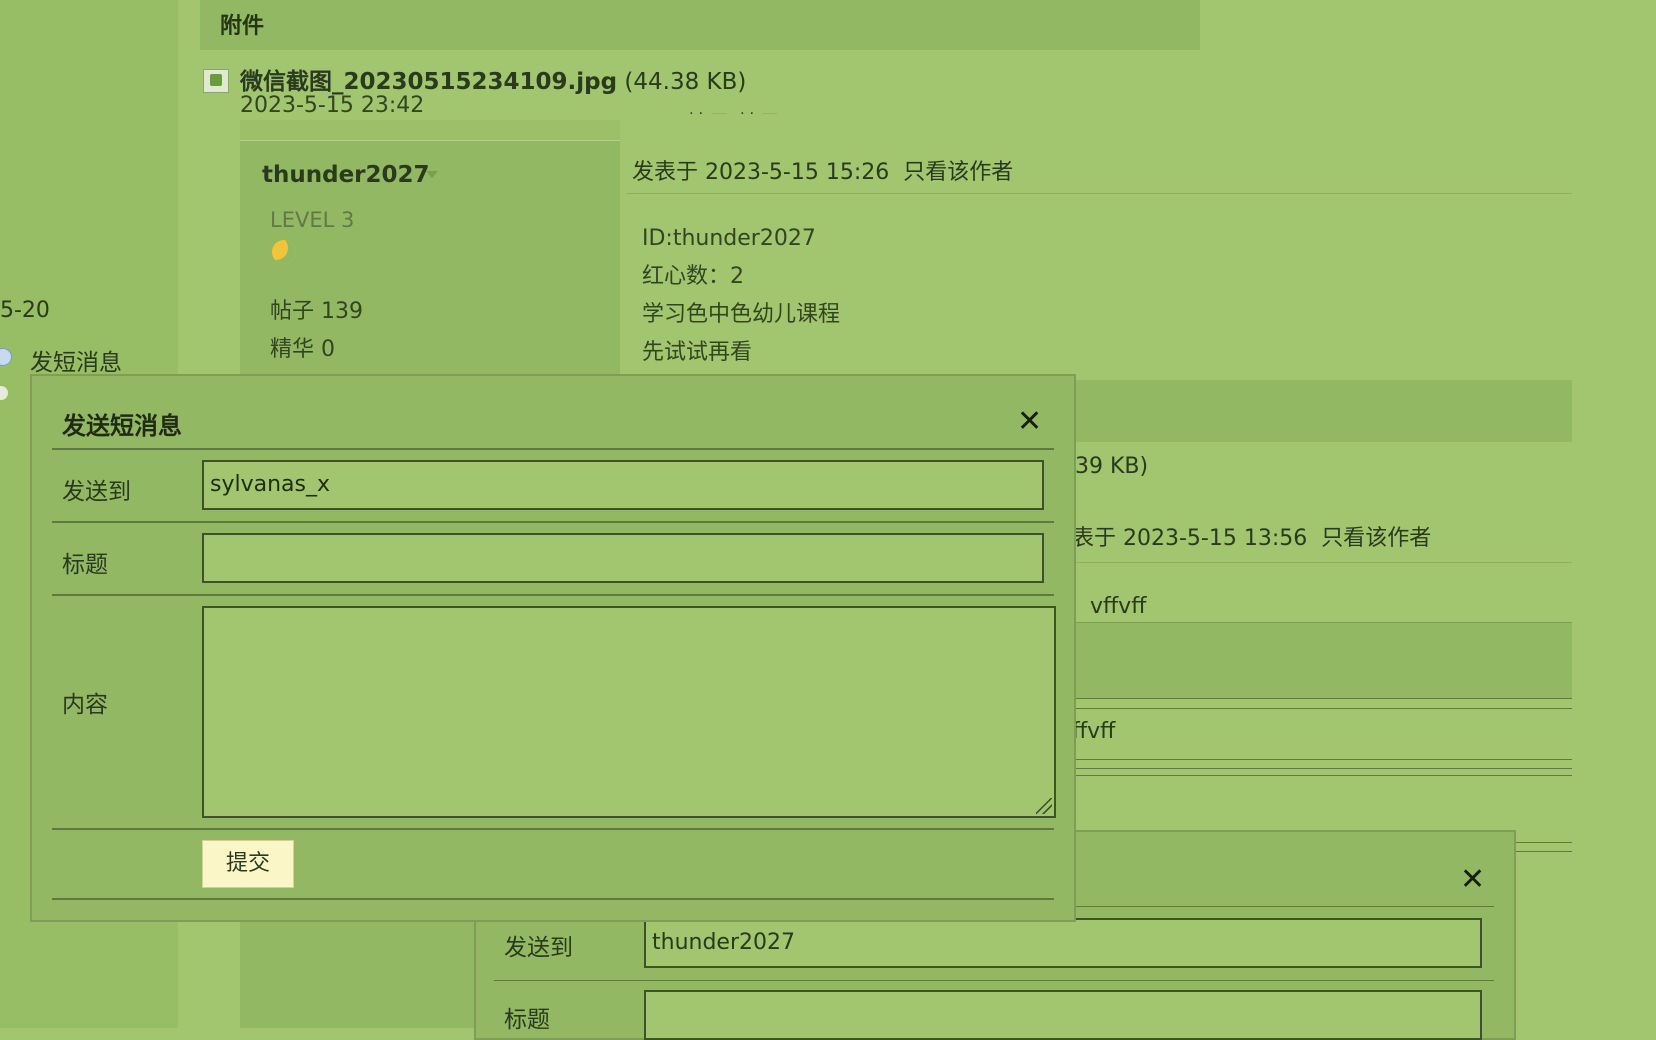 This screenshot has height=1040, width=1656. I want to click on post-time: 发表于 2023-5-15 15:26, so click(761, 172).